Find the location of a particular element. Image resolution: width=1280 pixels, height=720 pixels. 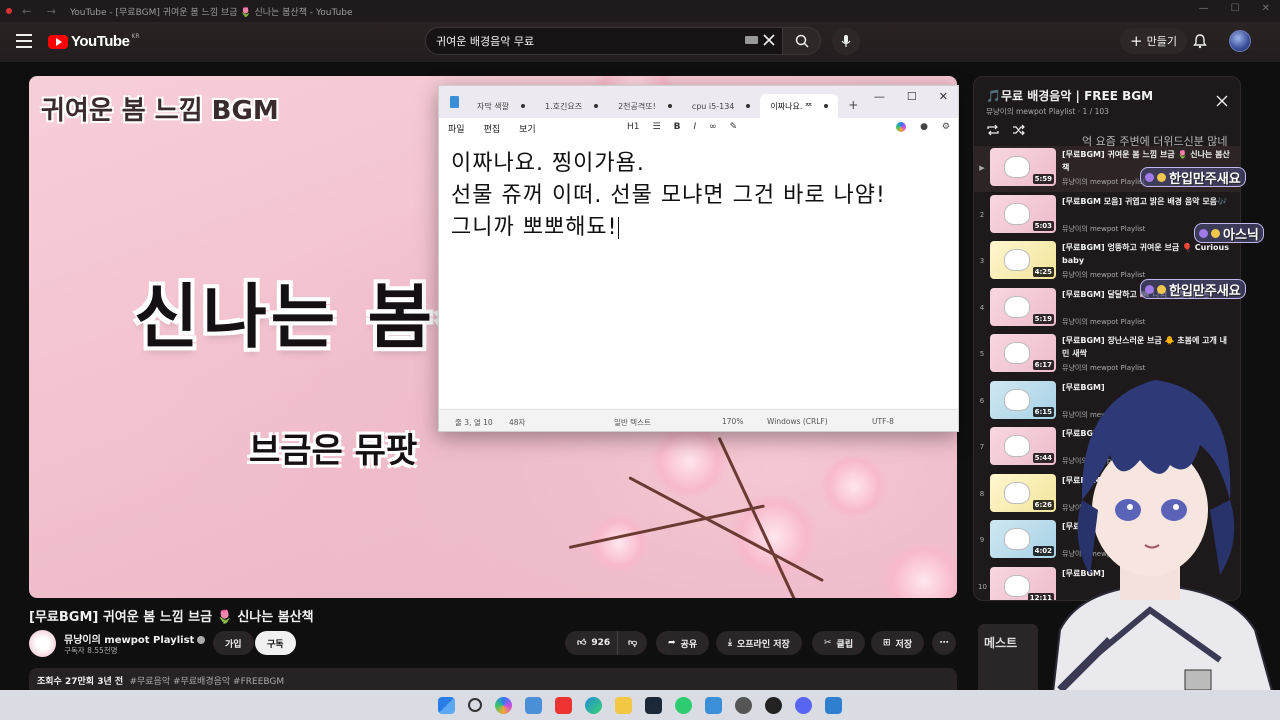

playlist-item-title: [무료BGM] 엉뚱하고 귀여운 브금 🎈 Curious baby is located at coordinates (1147, 254).